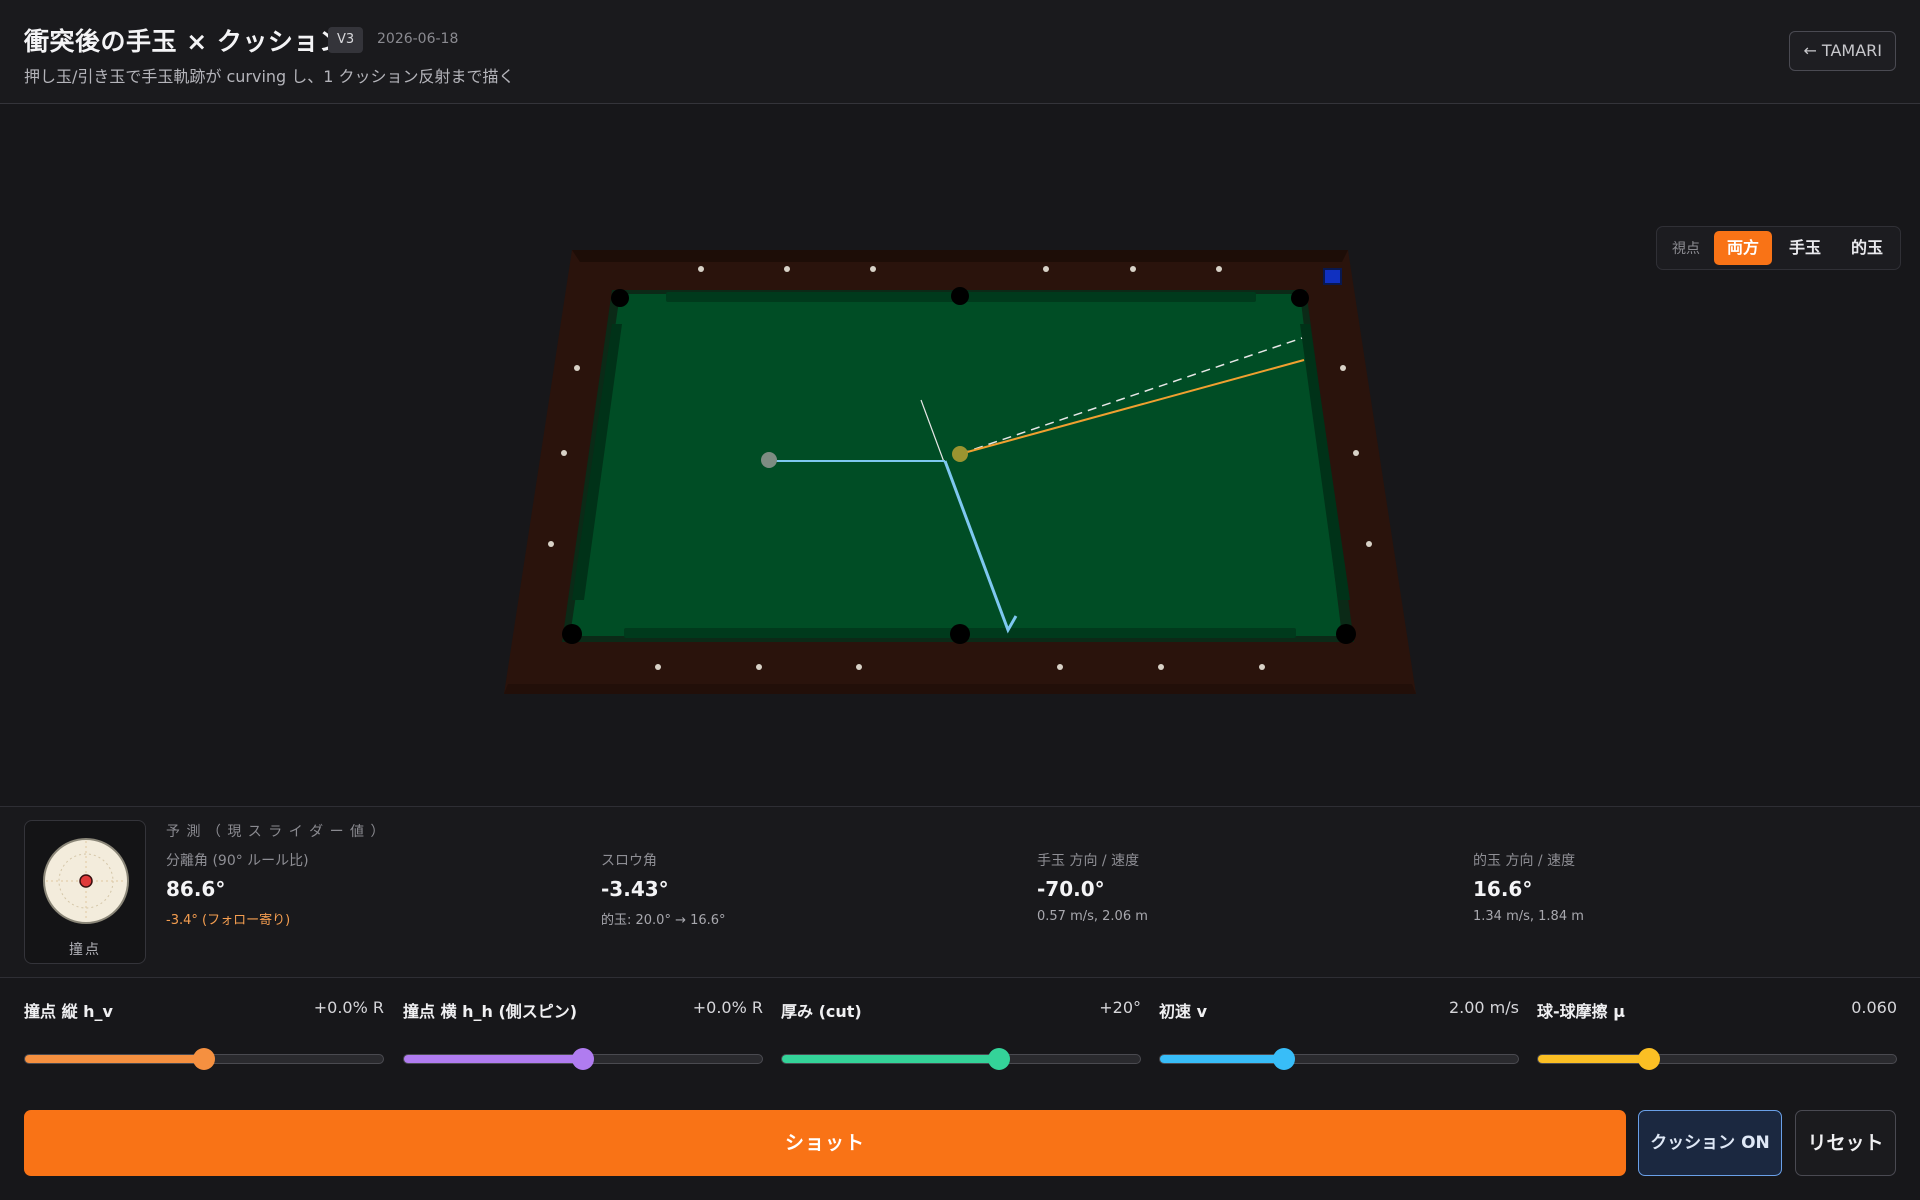 The height and width of the screenshot is (1200, 1920). What do you see at coordinates (269, 76) in the screenshot?
I see `page-subtitle: 押し玉/引き玉で手玉軌跡が curving し、1 クッション反射まで描く` at bounding box center [269, 76].